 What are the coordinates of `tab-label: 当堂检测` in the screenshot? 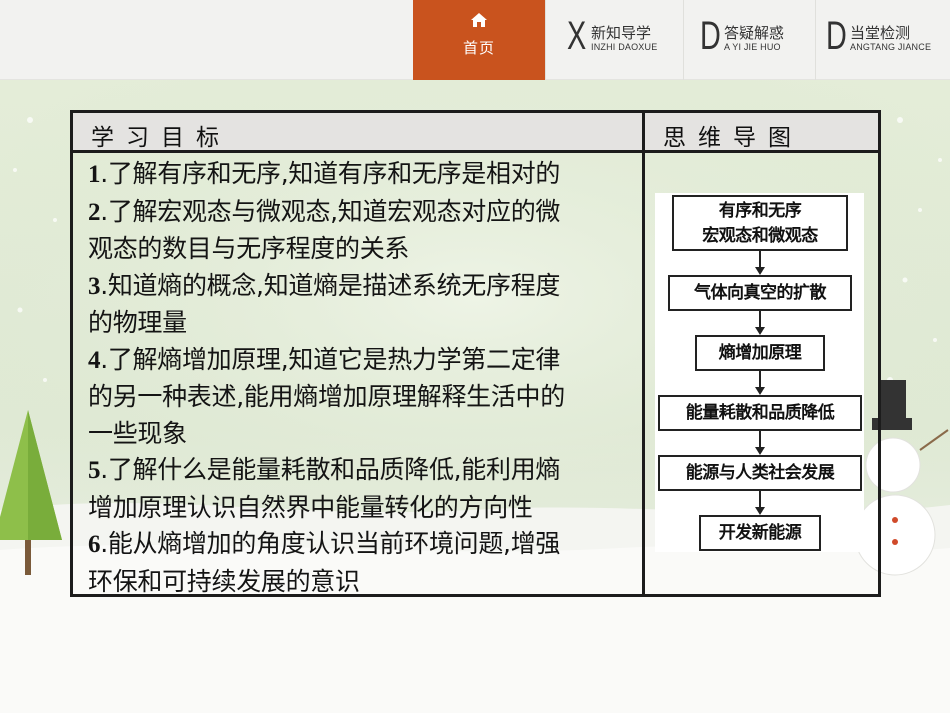 It's located at (880, 33).